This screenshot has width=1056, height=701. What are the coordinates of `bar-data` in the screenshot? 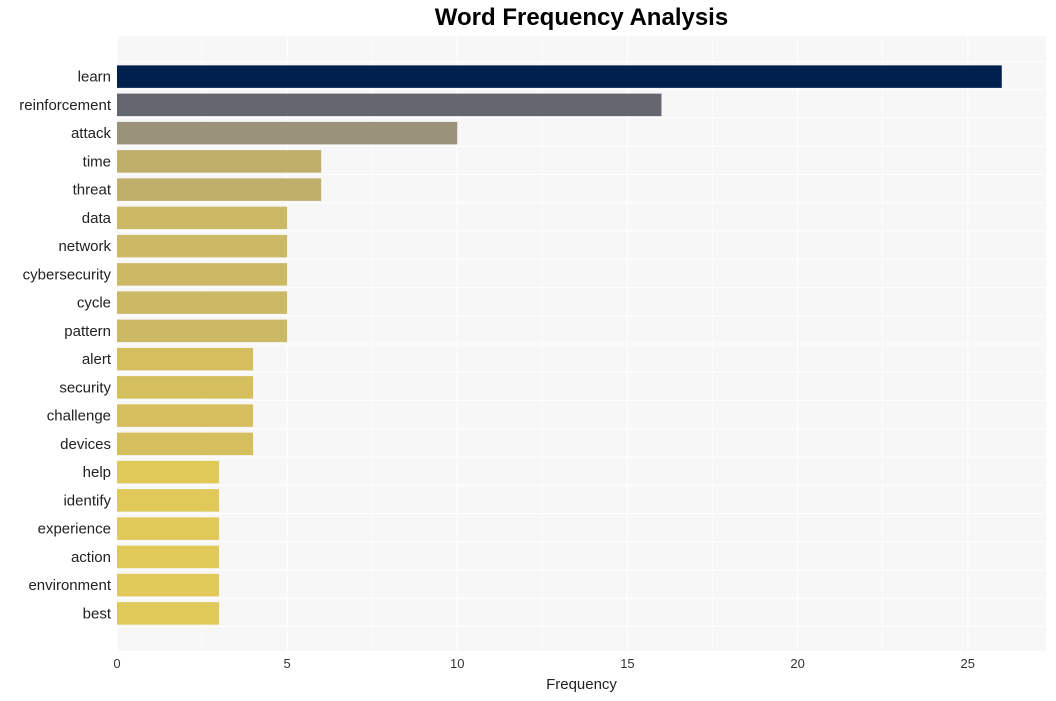 It's located at (202, 218).